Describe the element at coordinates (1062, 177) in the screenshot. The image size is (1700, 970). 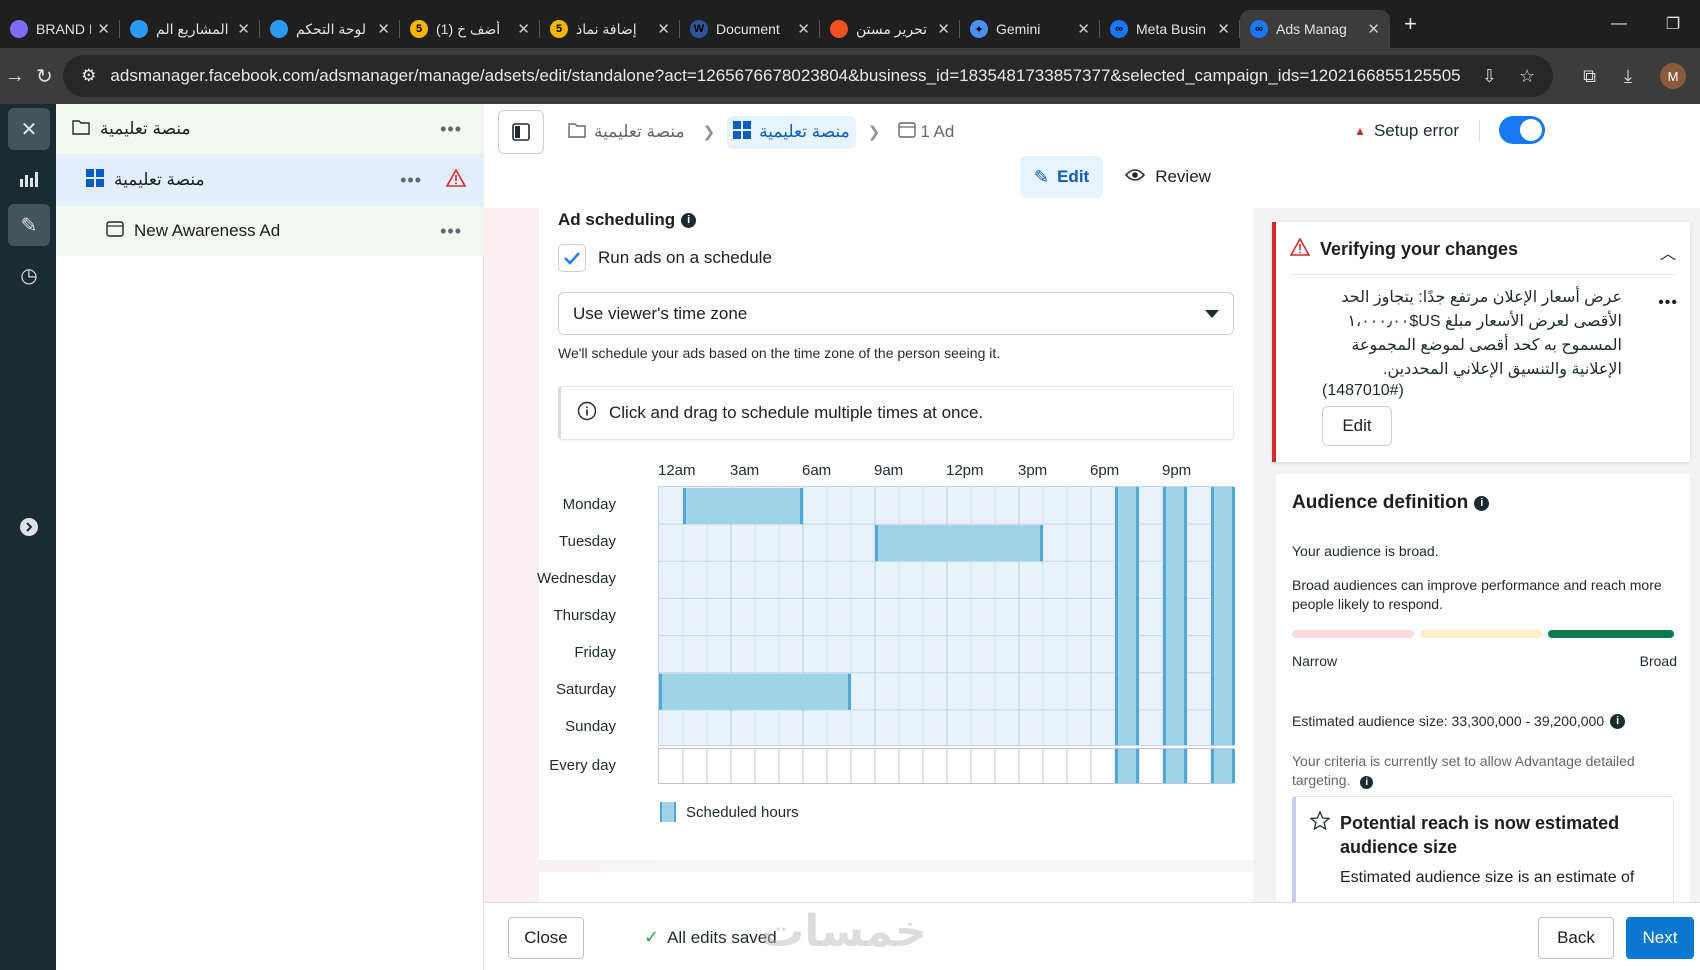
I see `edit-mode-button: ✎ Edit` at that location.